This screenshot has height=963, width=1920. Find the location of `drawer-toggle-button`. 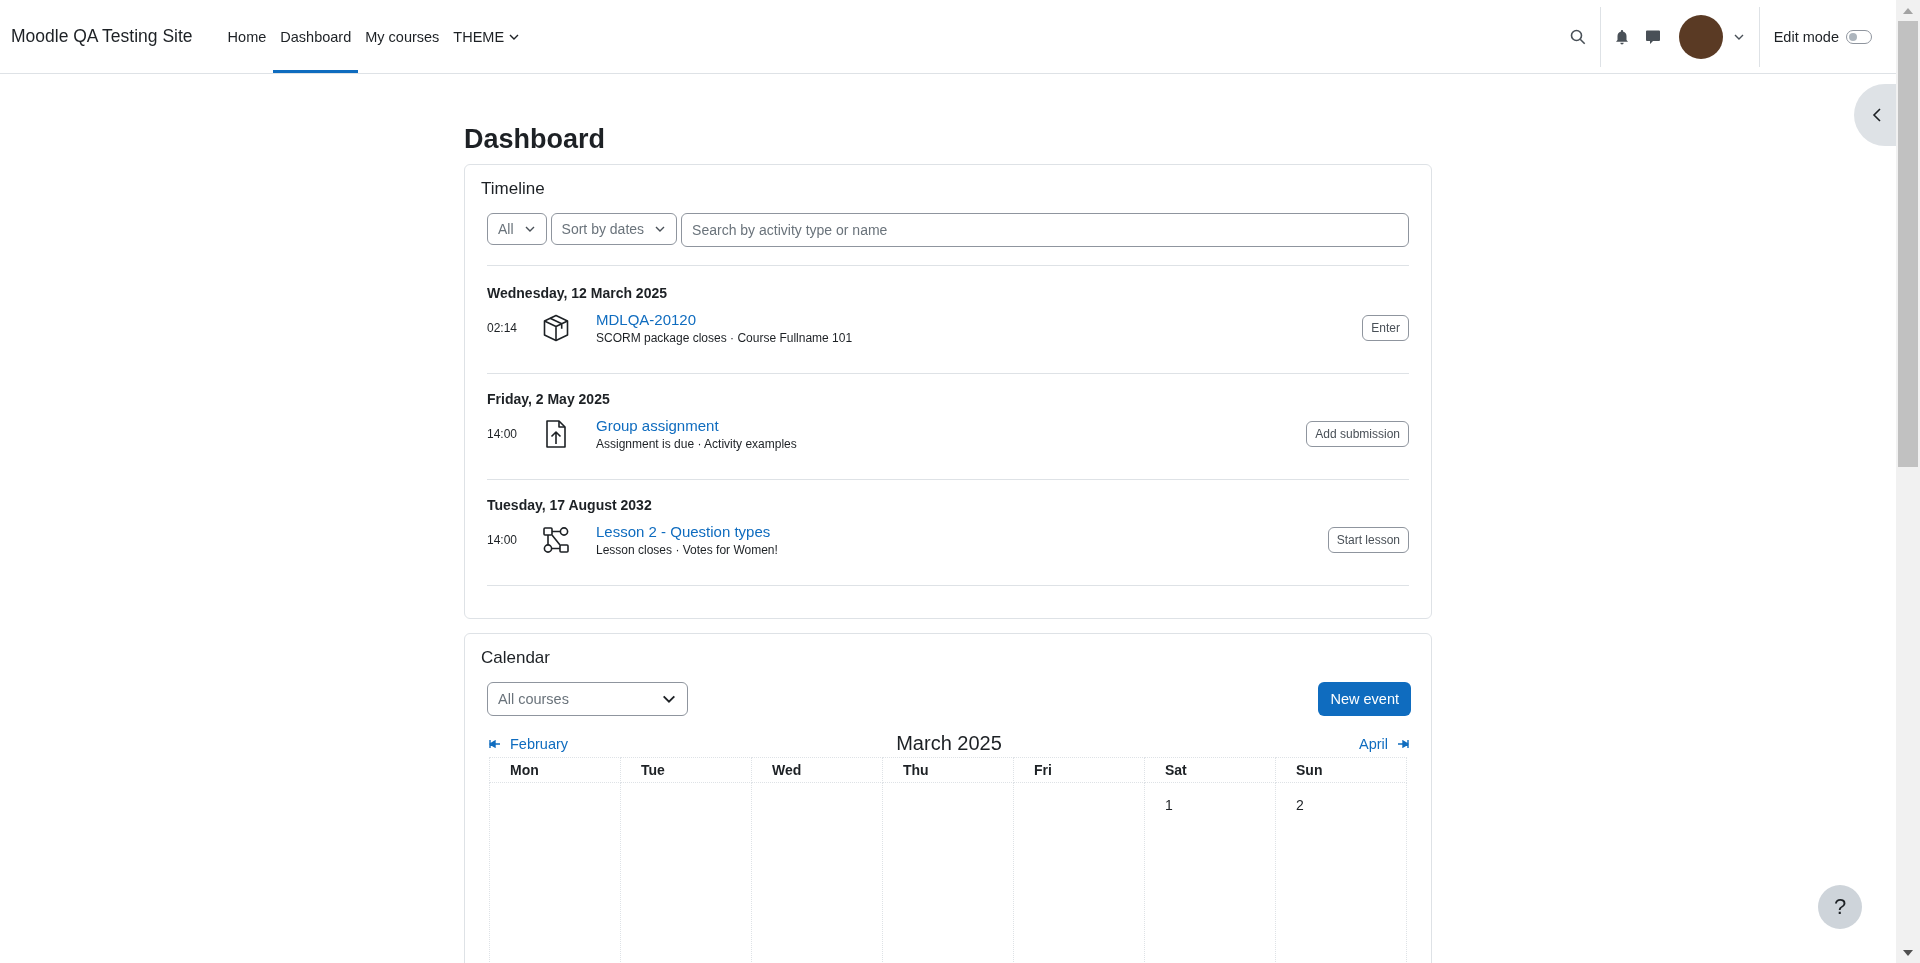

drawer-toggle-button is located at coordinates (1875, 115).